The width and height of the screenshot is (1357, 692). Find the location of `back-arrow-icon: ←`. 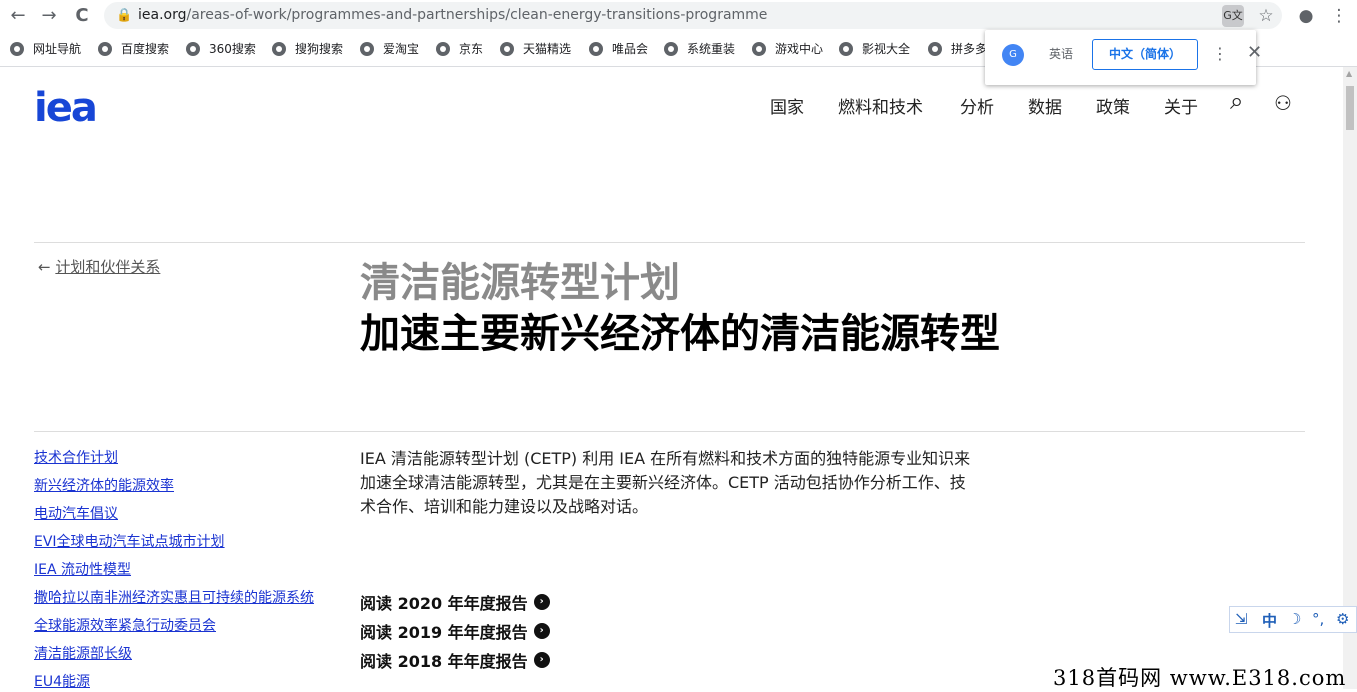

back-arrow-icon: ← is located at coordinates (44, 267).